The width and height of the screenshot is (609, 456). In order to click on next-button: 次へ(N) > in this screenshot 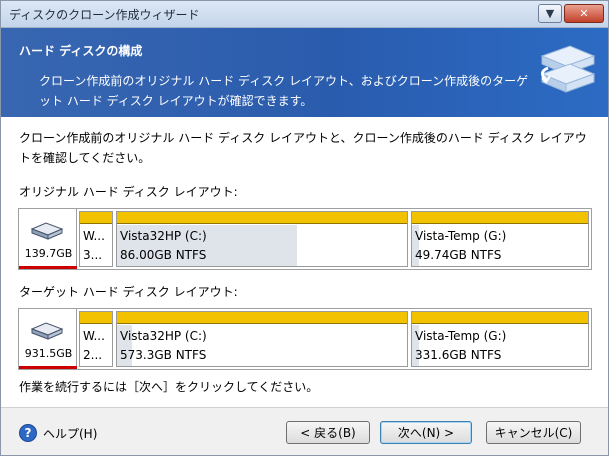, I will do `click(426, 432)`.